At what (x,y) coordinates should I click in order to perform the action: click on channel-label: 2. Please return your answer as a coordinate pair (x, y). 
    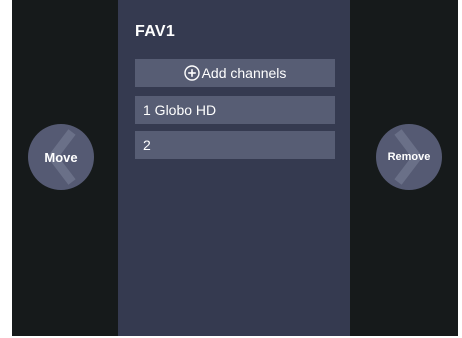
    Looking at the image, I should click on (147, 145).